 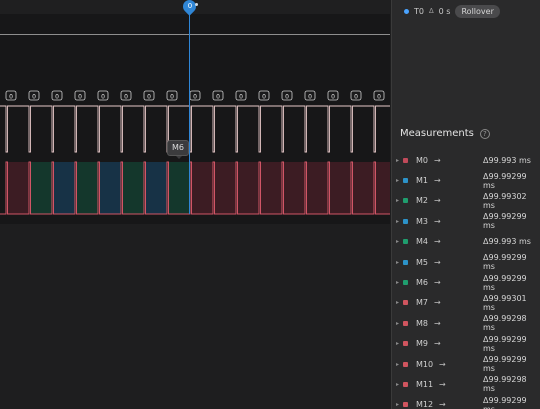 What do you see at coordinates (466, 160) in the screenshot?
I see `measurement-row: ▸ M0 → Δ99.993 ms` at bounding box center [466, 160].